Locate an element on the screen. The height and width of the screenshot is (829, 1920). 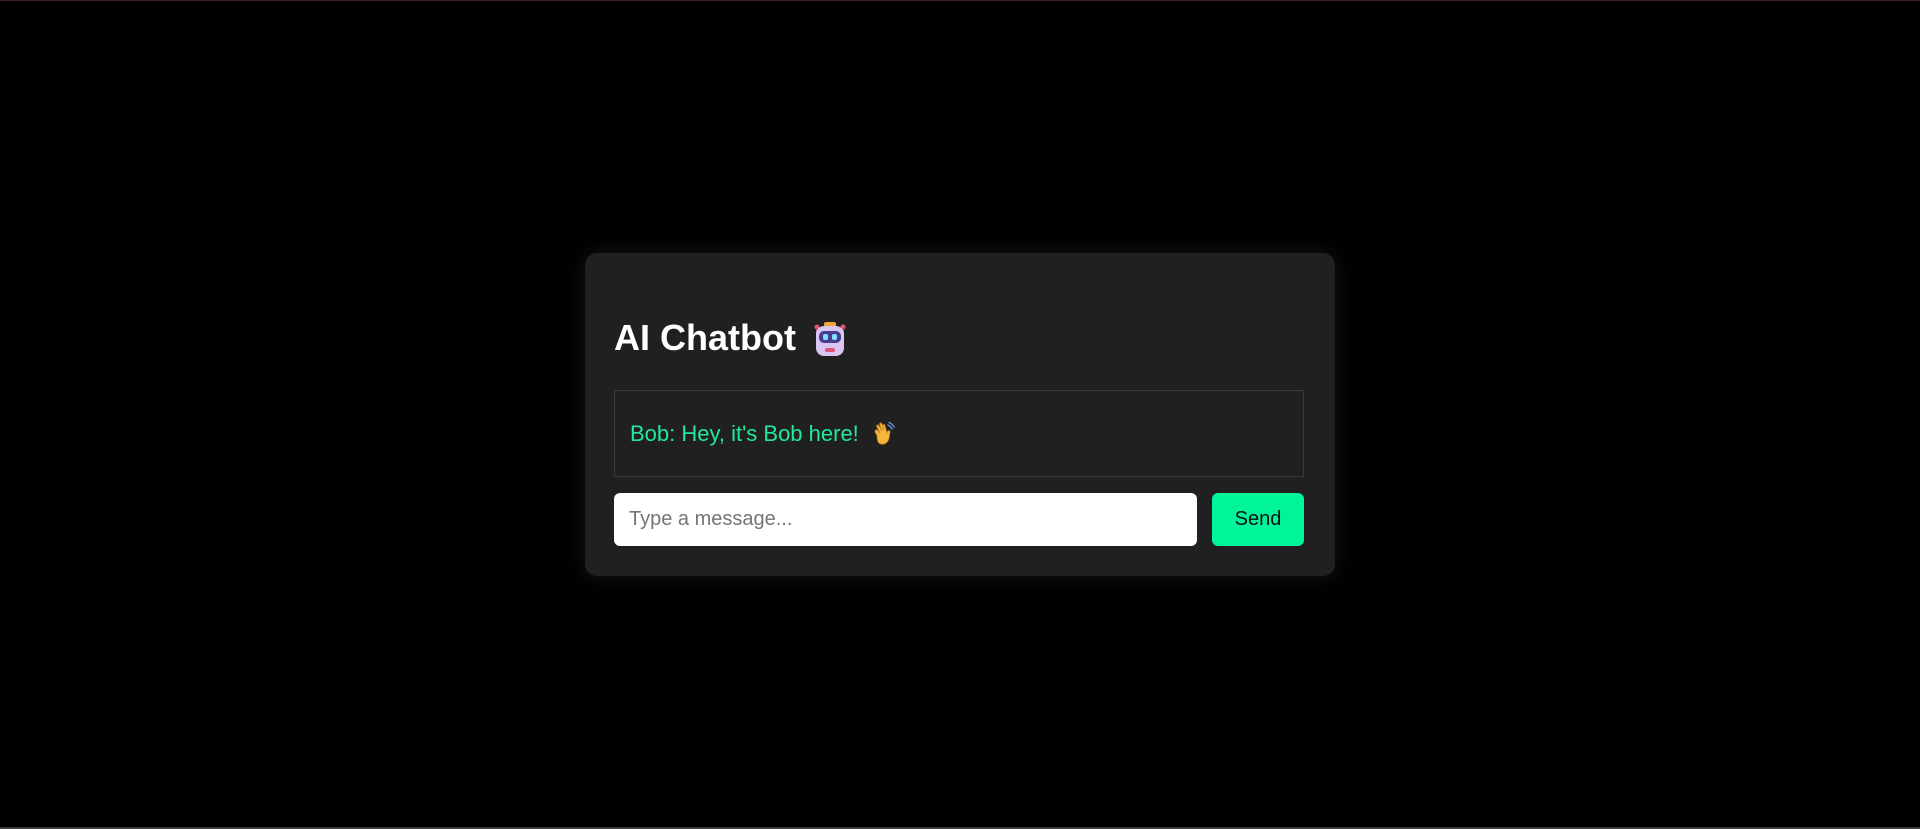
robot-icon is located at coordinates (830, 338).